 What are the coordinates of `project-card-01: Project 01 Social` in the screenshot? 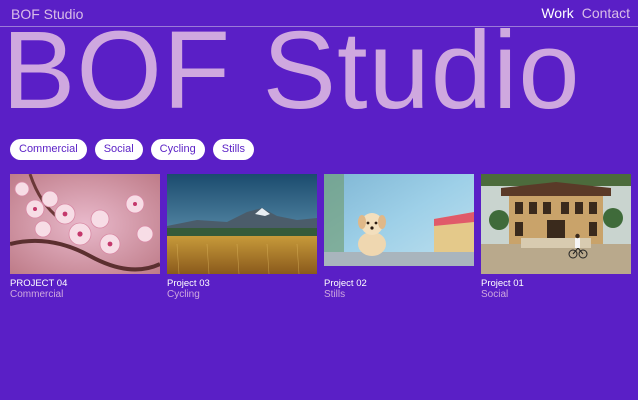 It's located at (556, 237).